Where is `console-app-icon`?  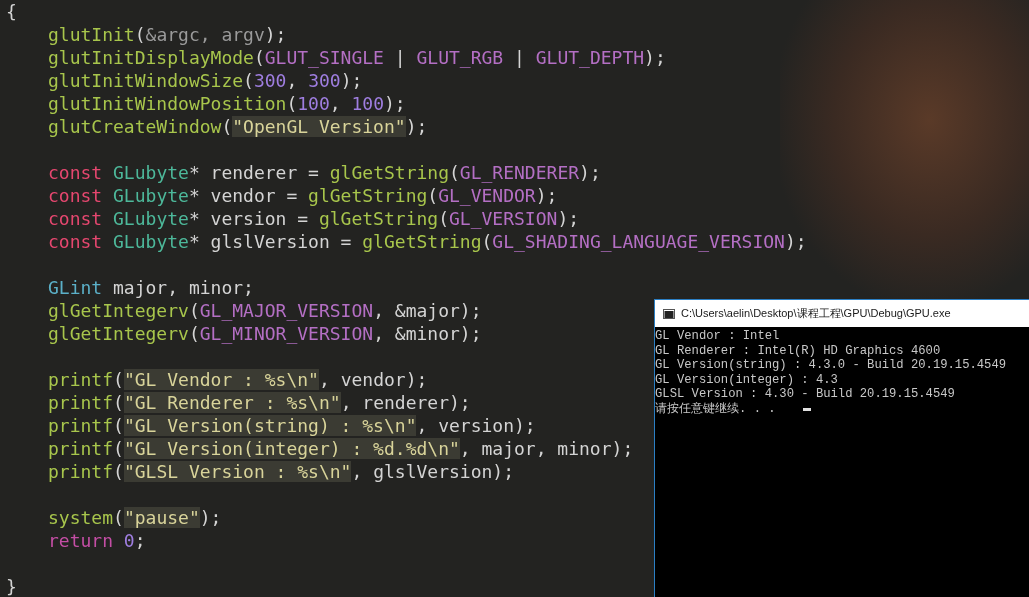 console-app-icon is located at coordinates (669, 313).